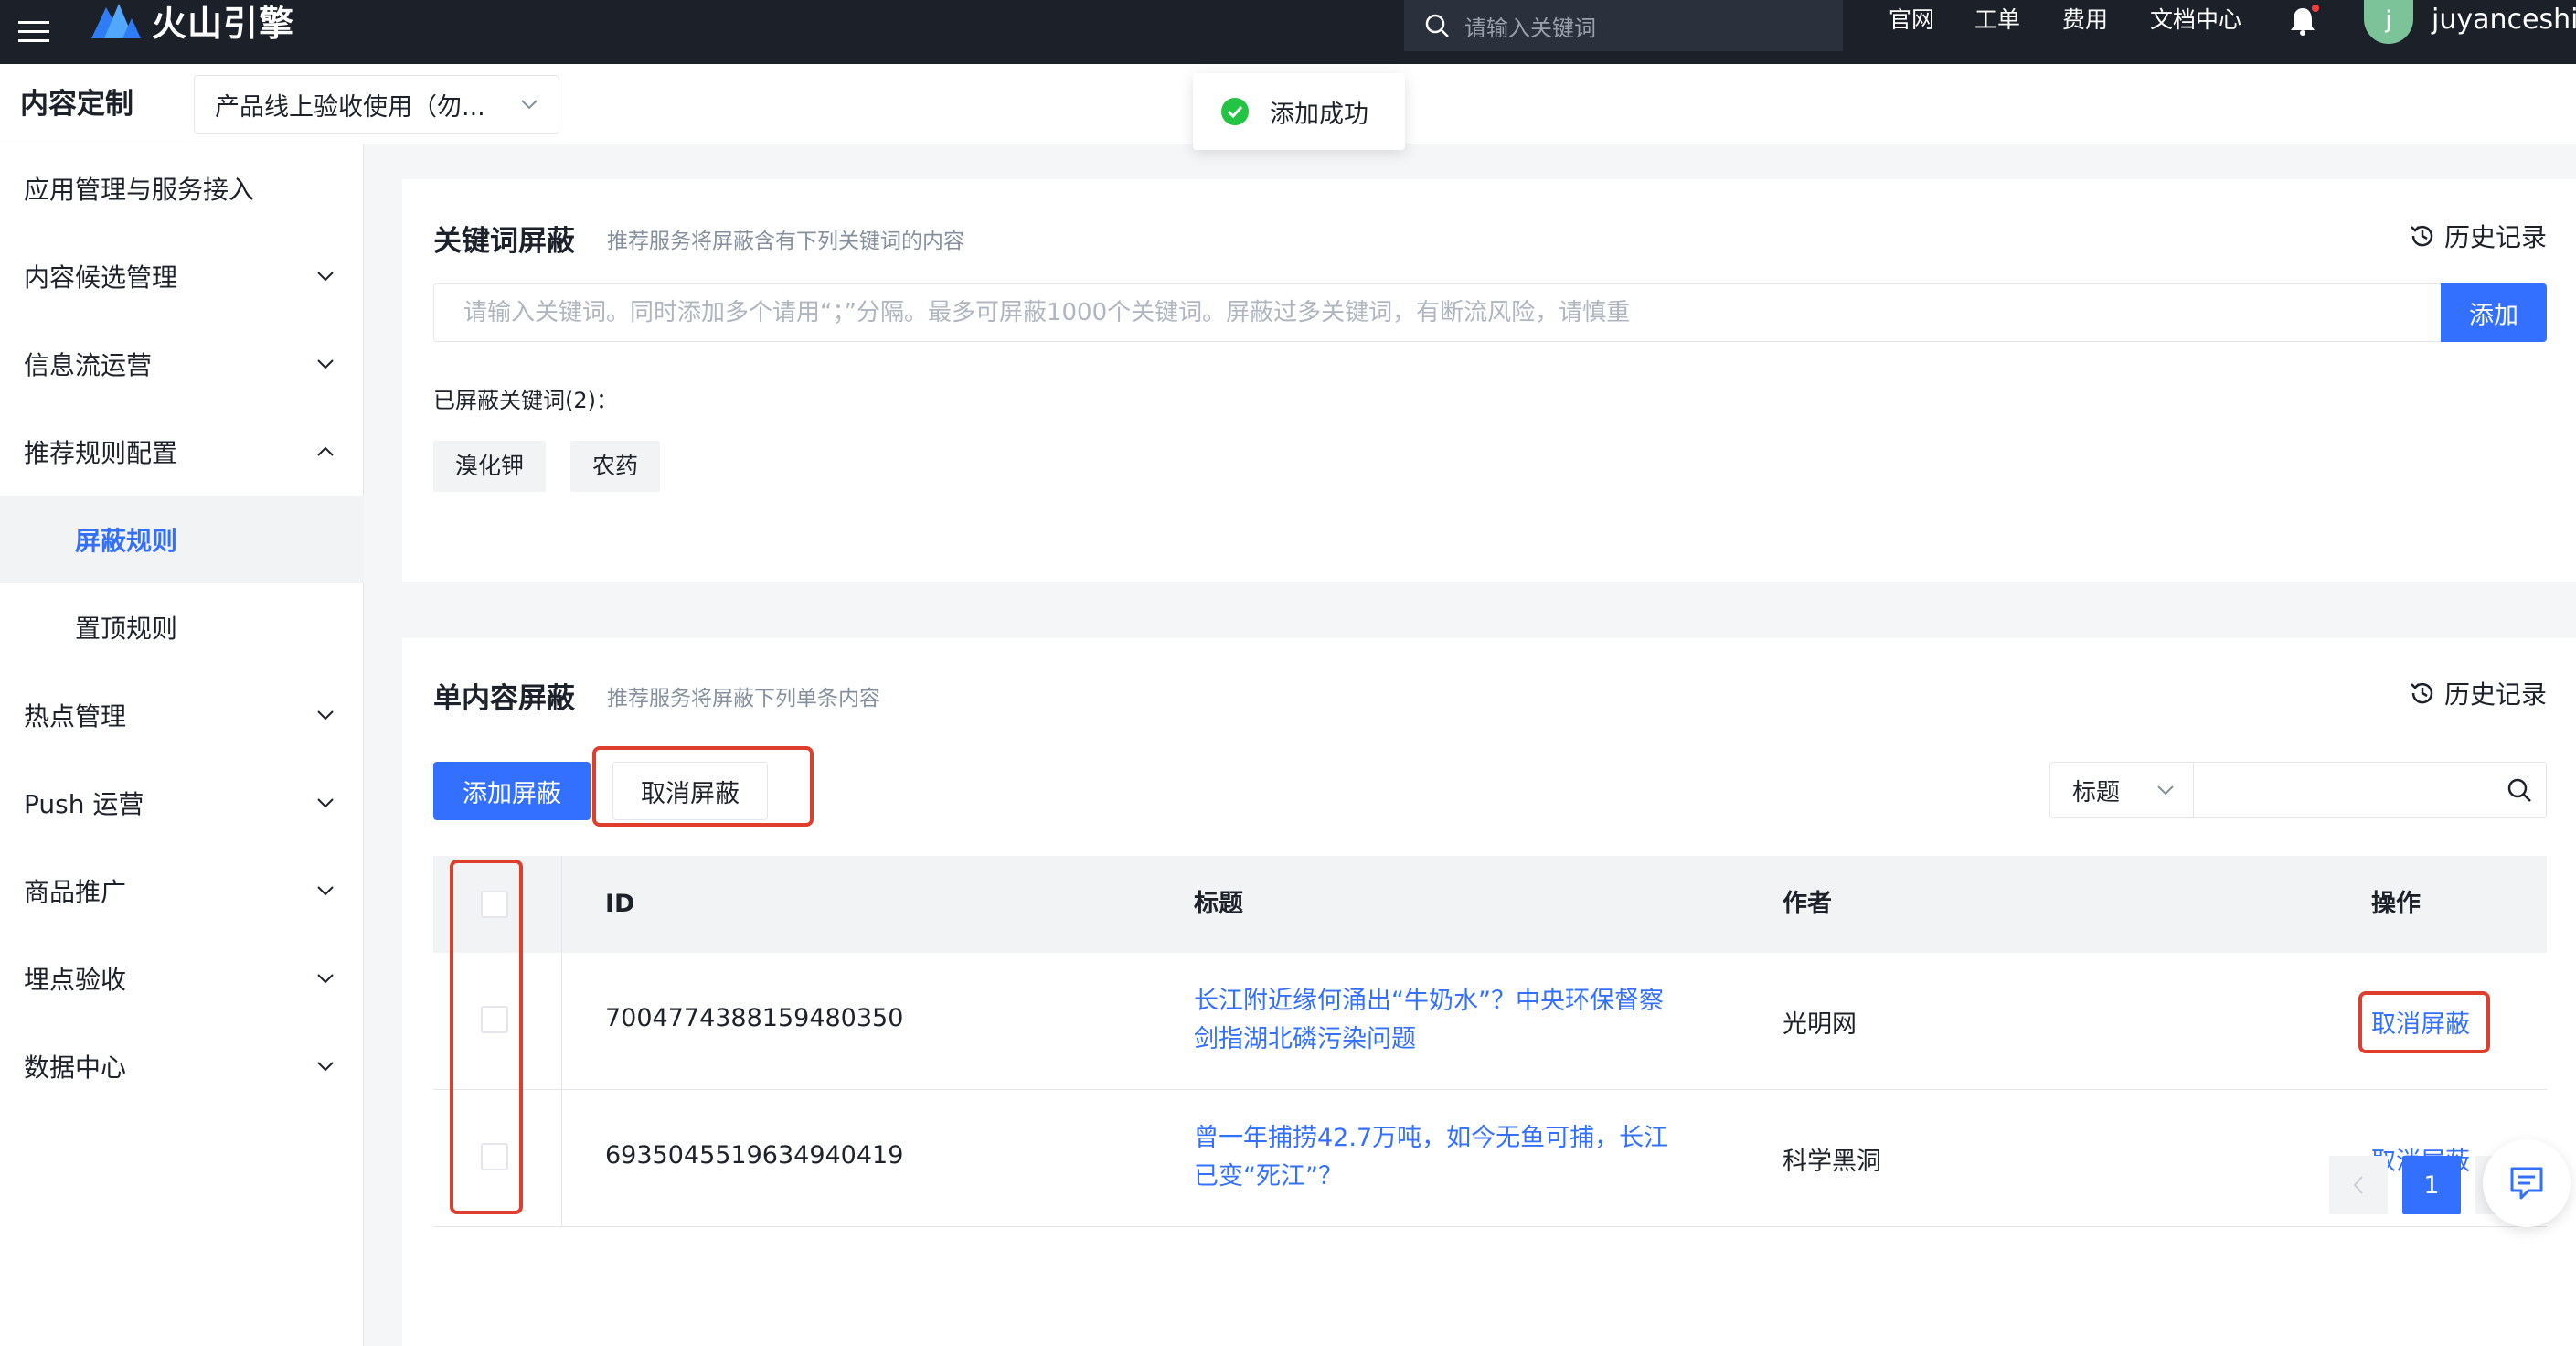 Image resolution: width=2576 pixels, height=1346 pixels. I want to click on chevron-up-icon, so click(325, 451).